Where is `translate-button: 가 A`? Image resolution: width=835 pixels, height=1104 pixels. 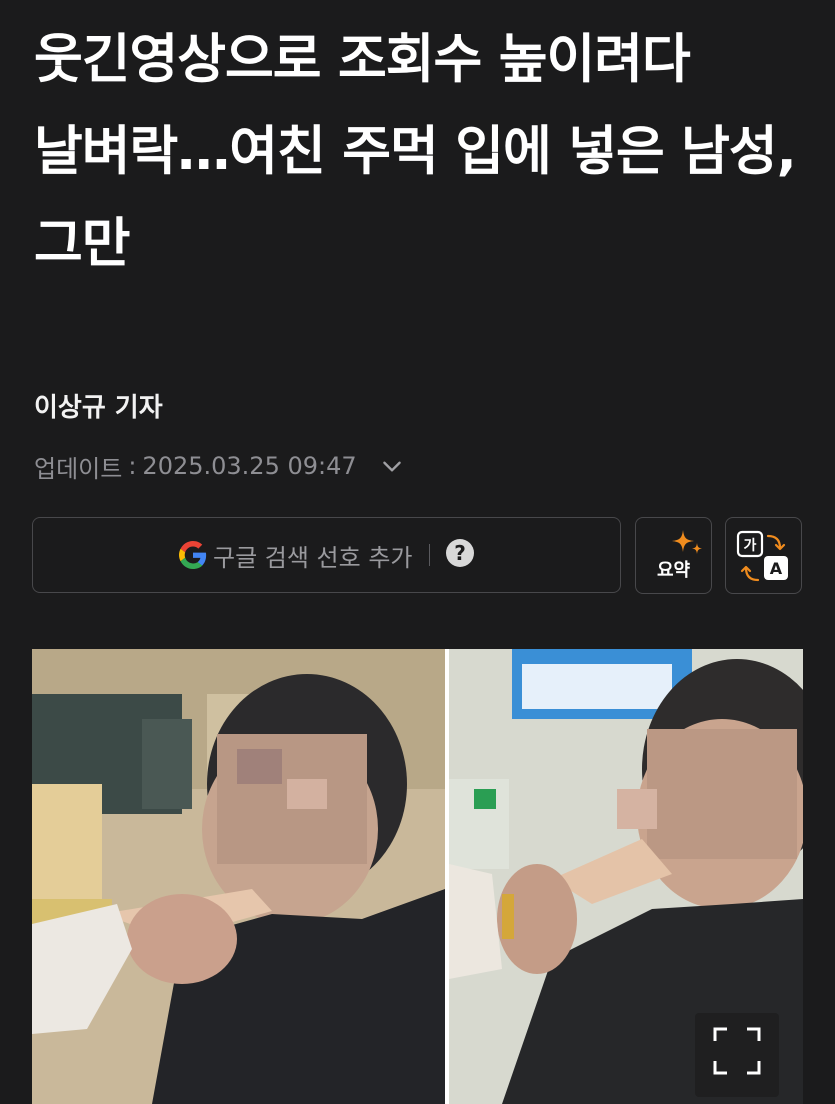
translate-button: 가 A is located at coordinates (763, 555).